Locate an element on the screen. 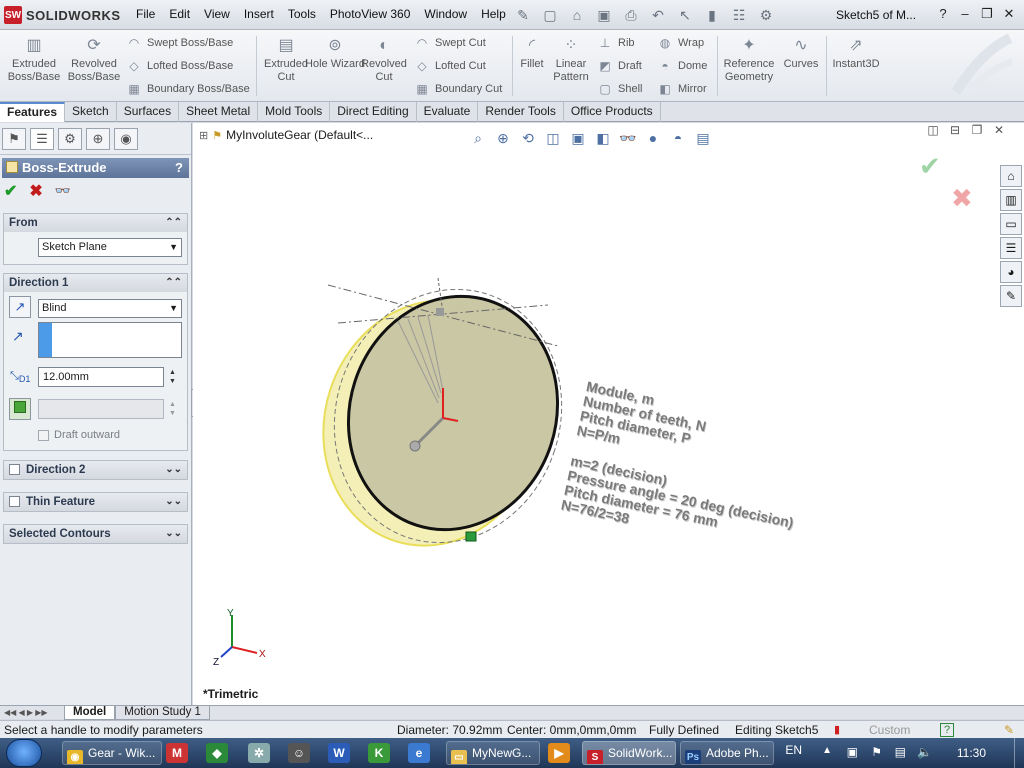 This screenshot has width=1024, height=768. draft-button: ◩ Draft is located at coordinates (619, 66).